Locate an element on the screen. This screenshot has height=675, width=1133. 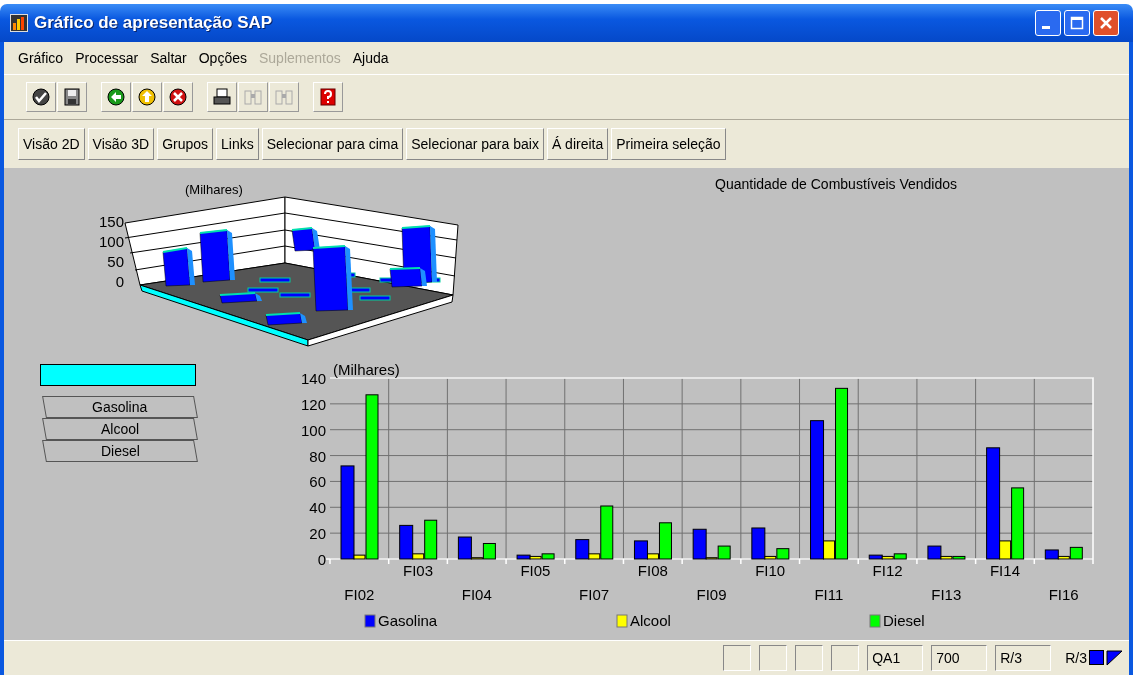
category-label: FI04 is located at coordinates (476, 594).